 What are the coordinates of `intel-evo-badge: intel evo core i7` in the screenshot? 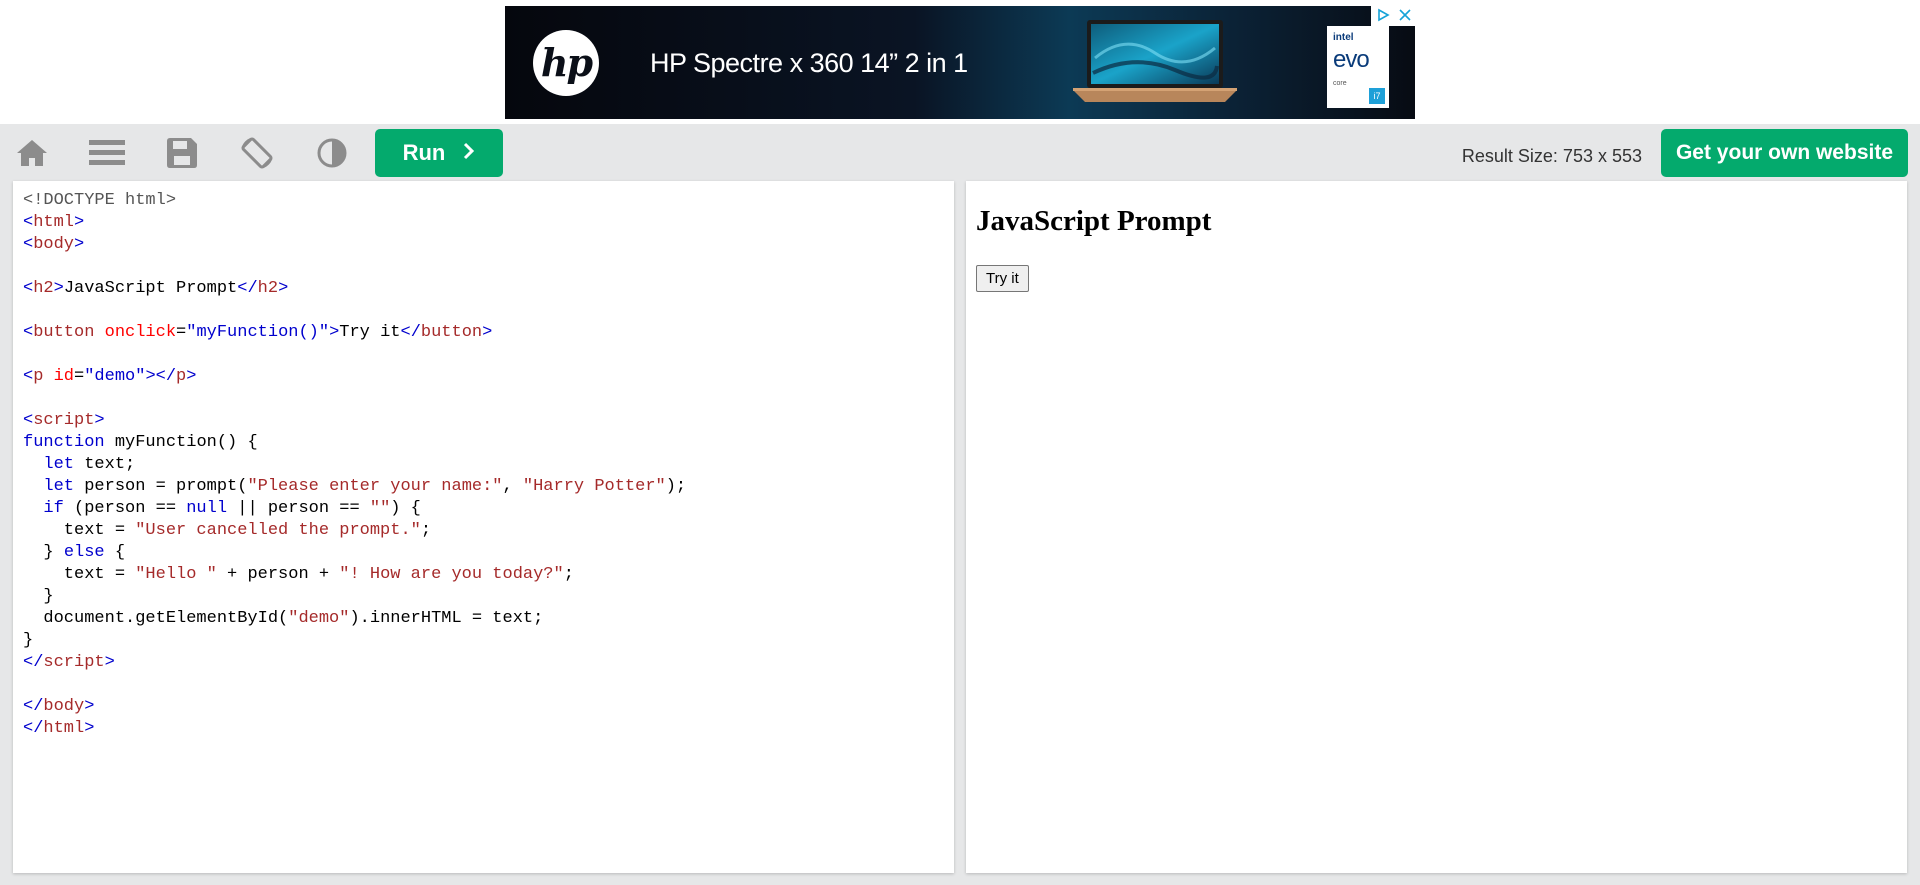 It's located at (1358, 67).